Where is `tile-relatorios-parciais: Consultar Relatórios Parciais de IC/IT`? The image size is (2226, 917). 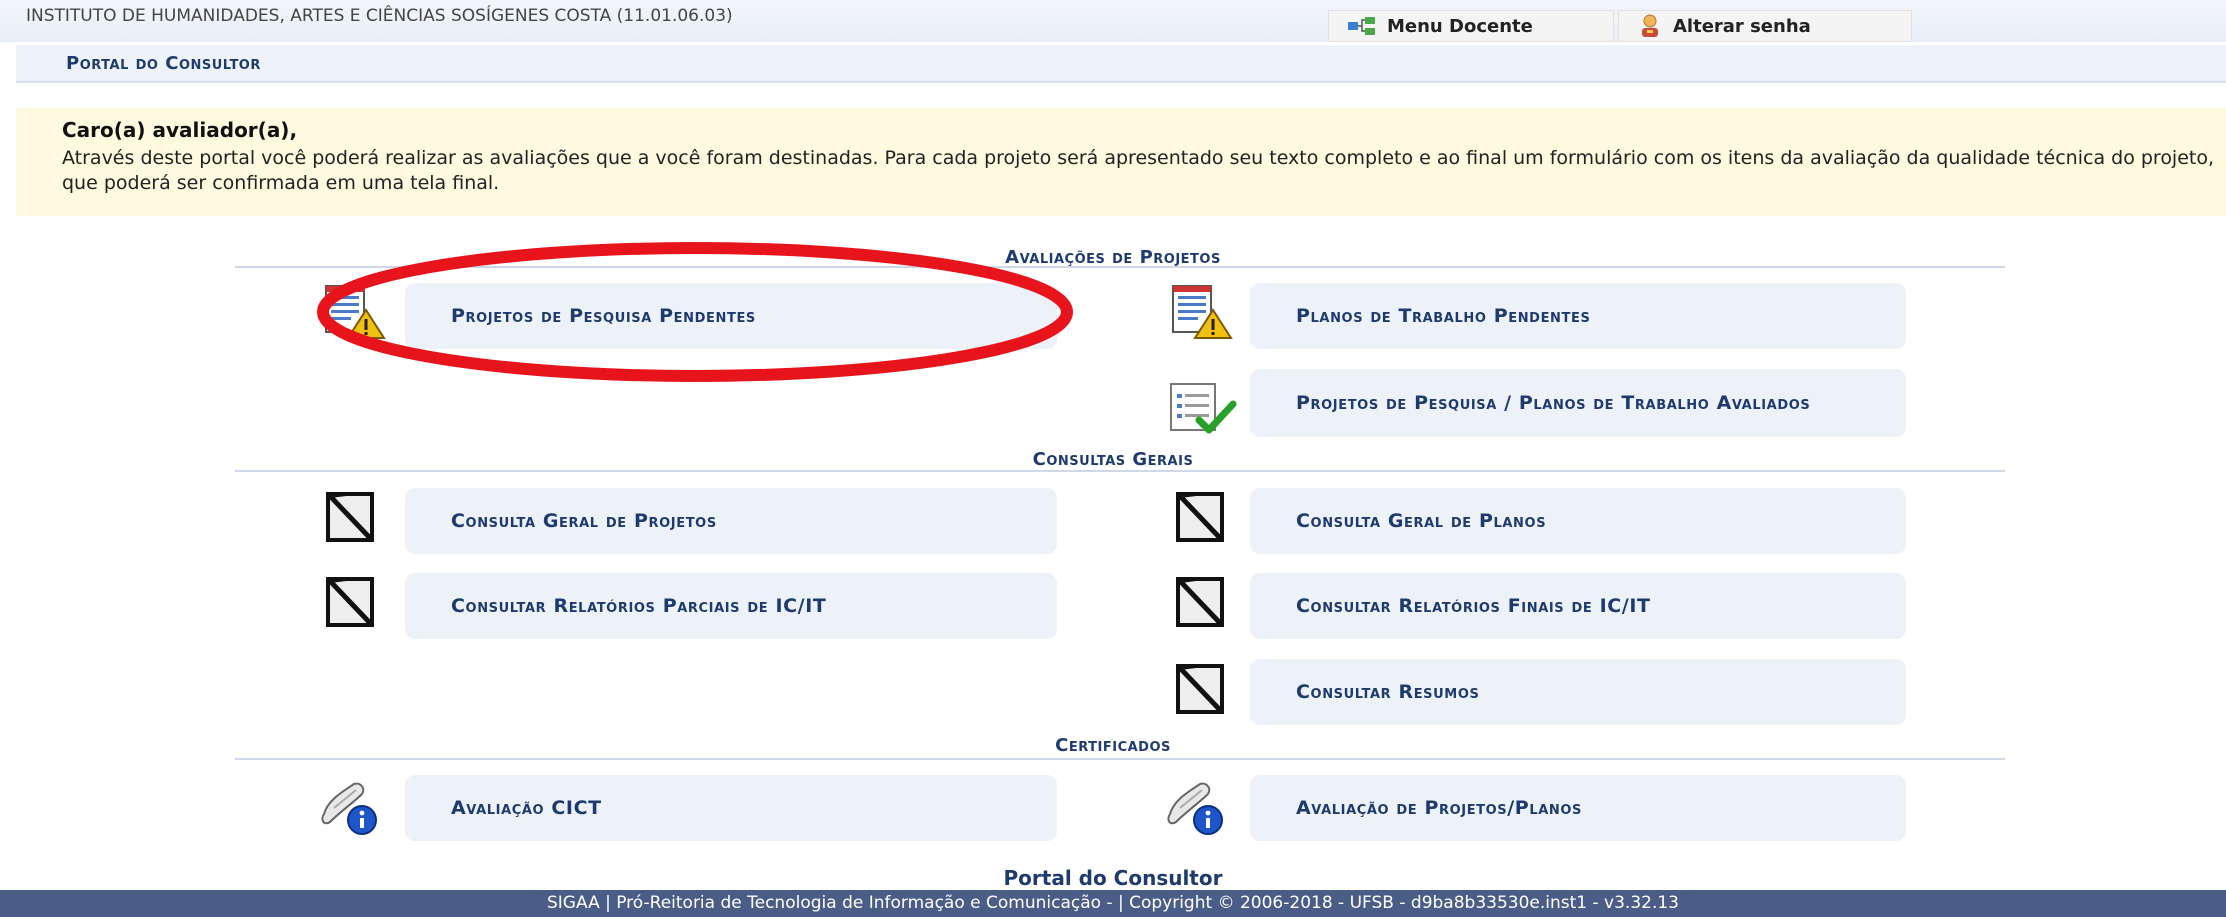
tile-relatorios-parciais: Consultar Relatórios Parciais de IC/IT is located at coordinates (731, 606).